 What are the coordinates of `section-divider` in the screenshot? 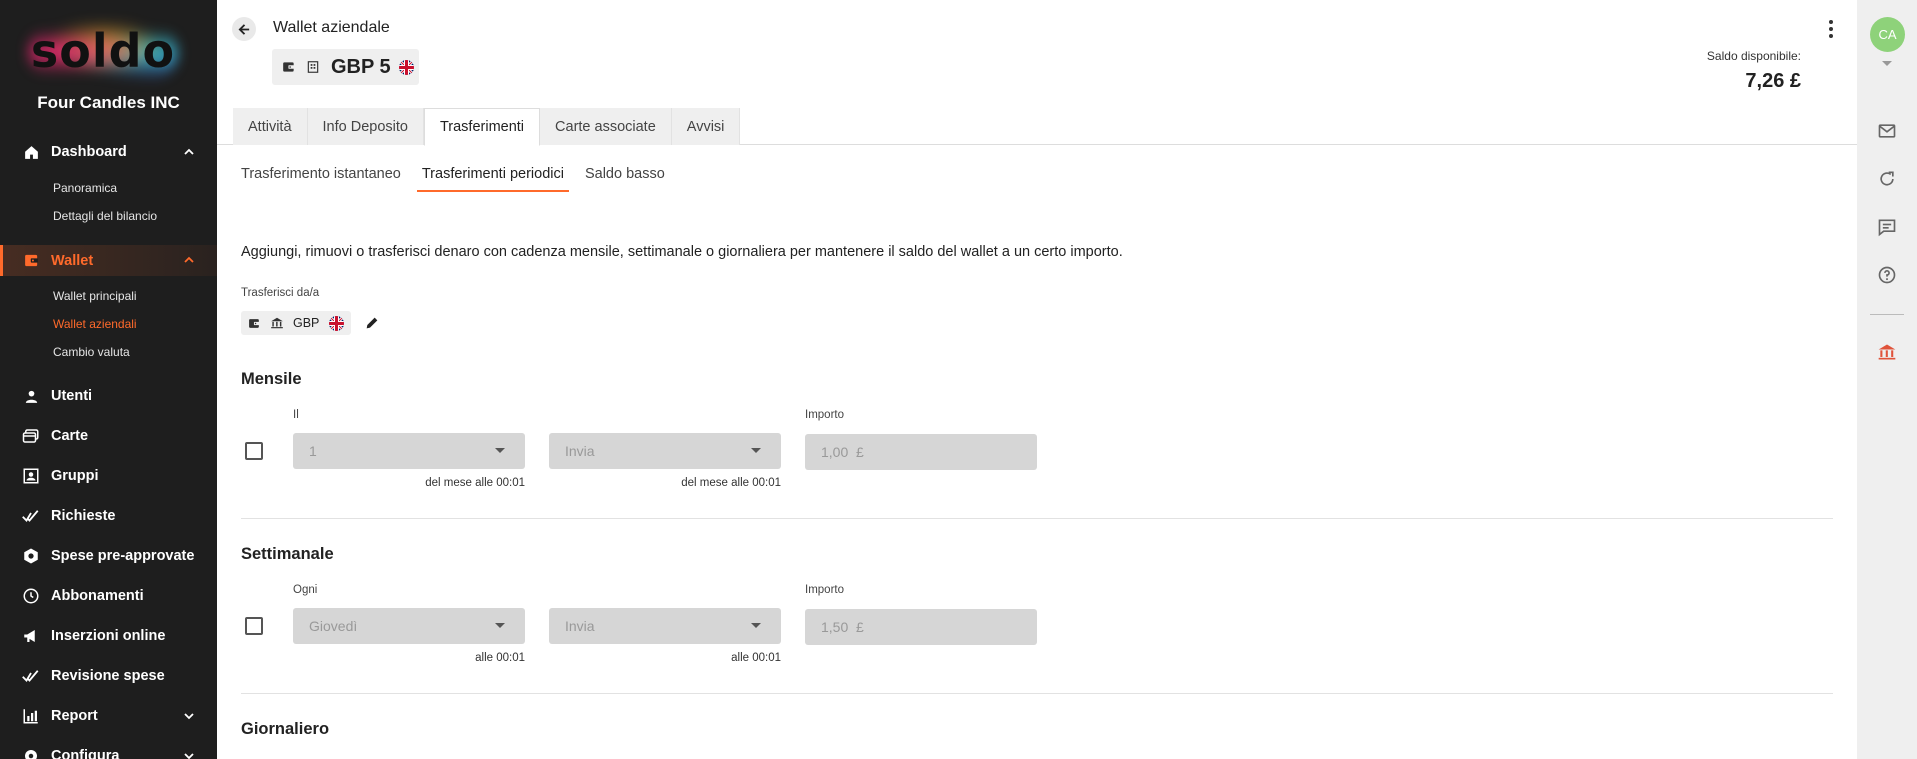 It's located at (1037, 693).